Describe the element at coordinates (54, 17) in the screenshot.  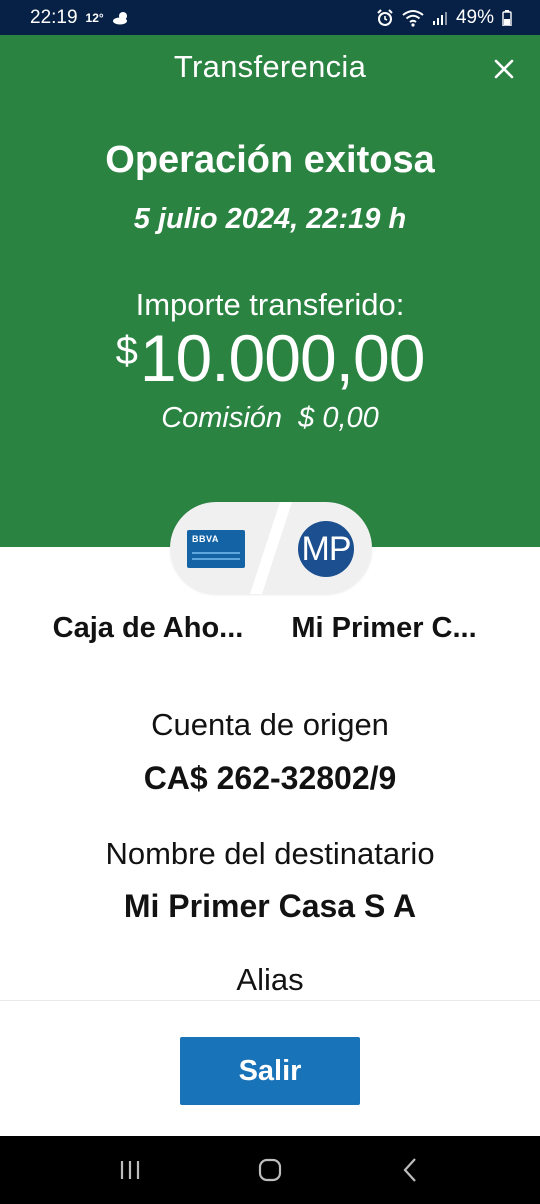
I see `status-time: 22:19` at that location.